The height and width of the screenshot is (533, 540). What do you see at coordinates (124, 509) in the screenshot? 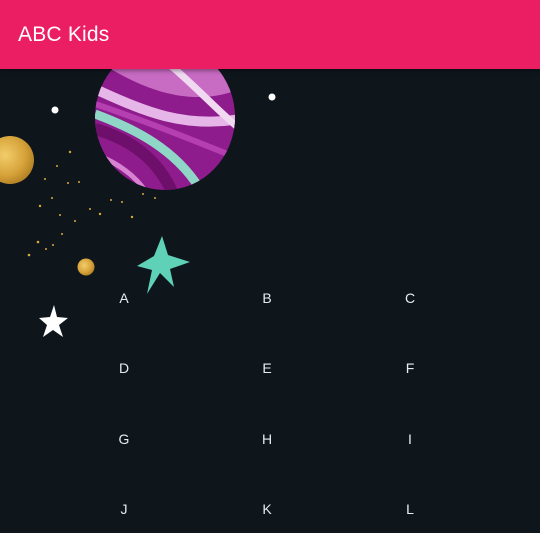
I see `letter-button-j: J` at bounding box center [124, 509].